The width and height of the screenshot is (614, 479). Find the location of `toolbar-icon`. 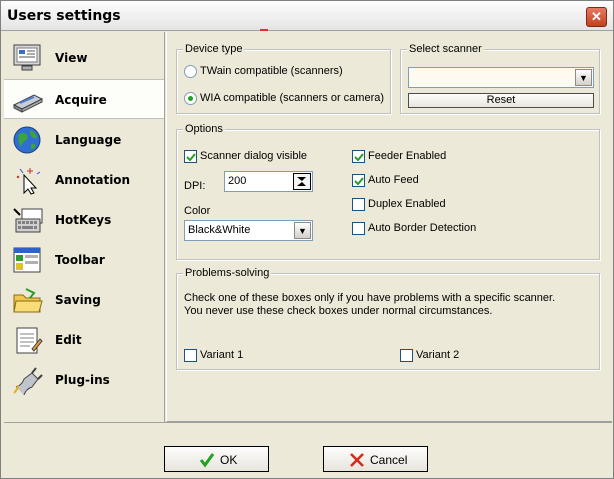

toolbar-icon is located at coordinates (28, 260).